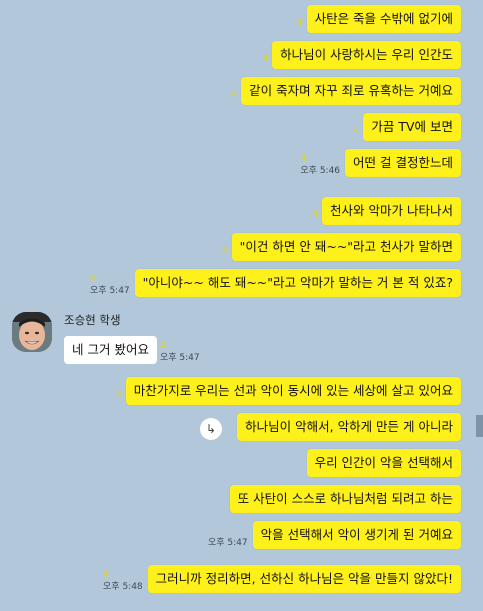 This screenshot has height=611, width=483. I want to click on message-bubble: 하나님이 악해서, 악하게 만든 게 아니라, so click(349, 427).